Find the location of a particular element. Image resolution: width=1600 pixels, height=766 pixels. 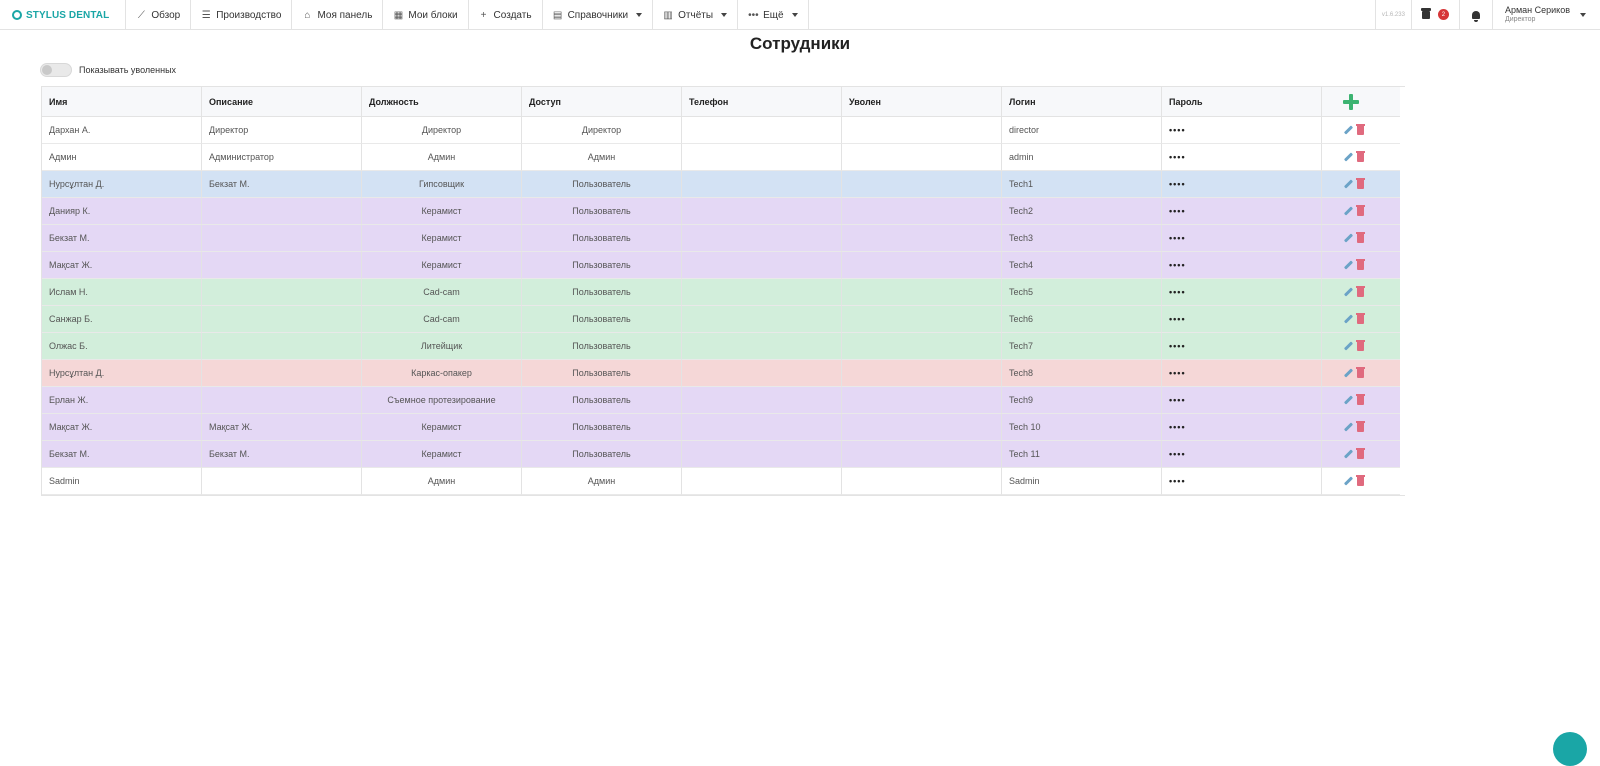

bell-icon is located at coordinates (1475, 16).